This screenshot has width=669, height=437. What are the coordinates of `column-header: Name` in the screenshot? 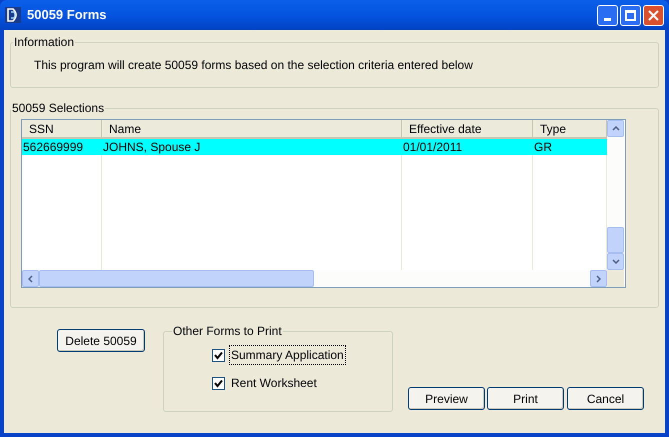 It's located at (252, 129).